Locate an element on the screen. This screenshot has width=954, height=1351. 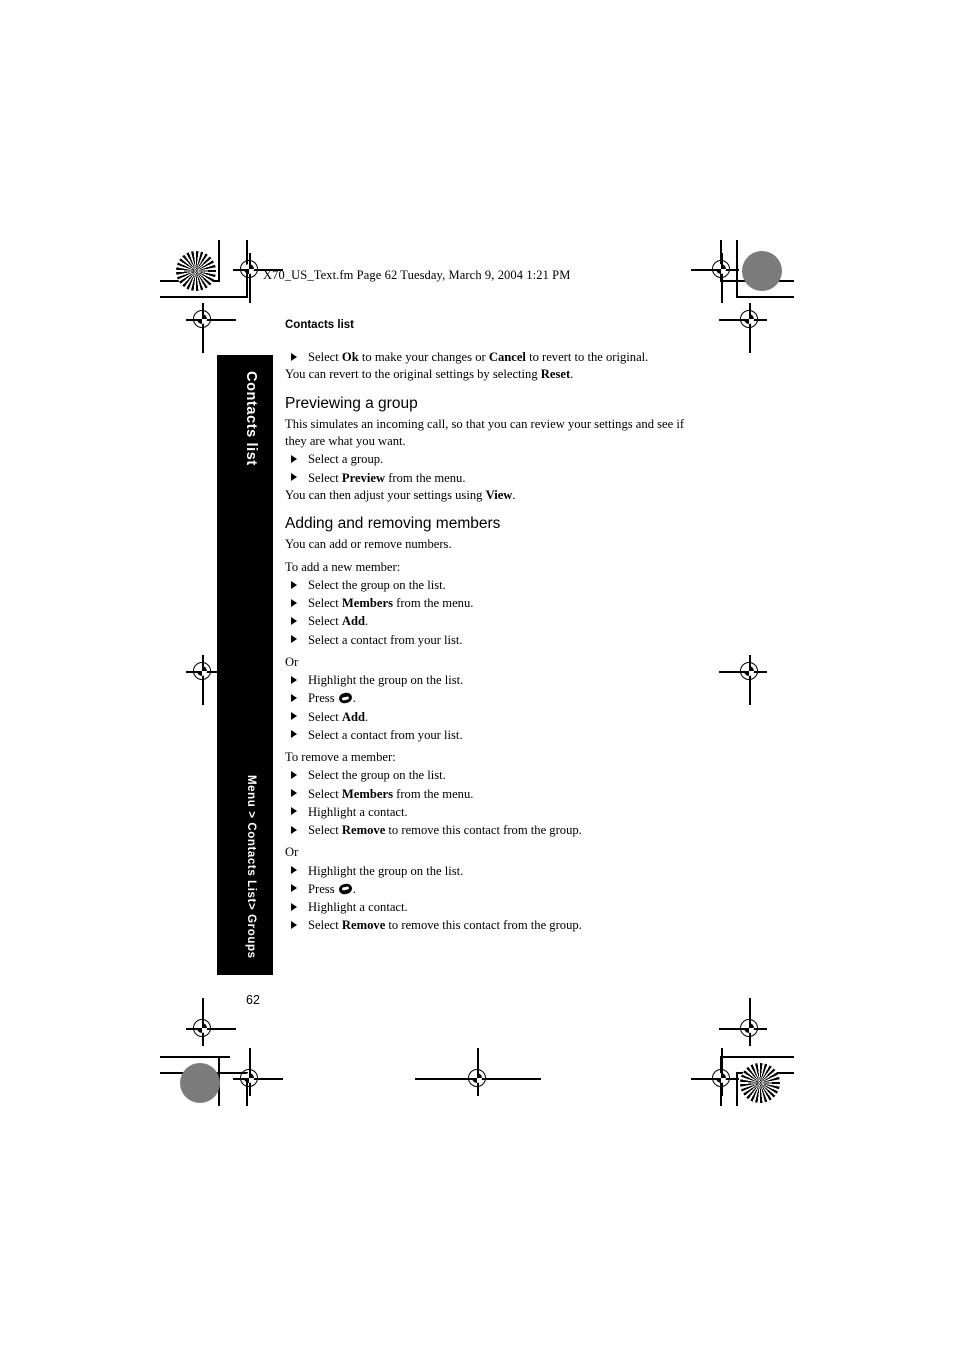
section-heading-previewing-a-group: Previewing a group is located at coordinates (351, 403).